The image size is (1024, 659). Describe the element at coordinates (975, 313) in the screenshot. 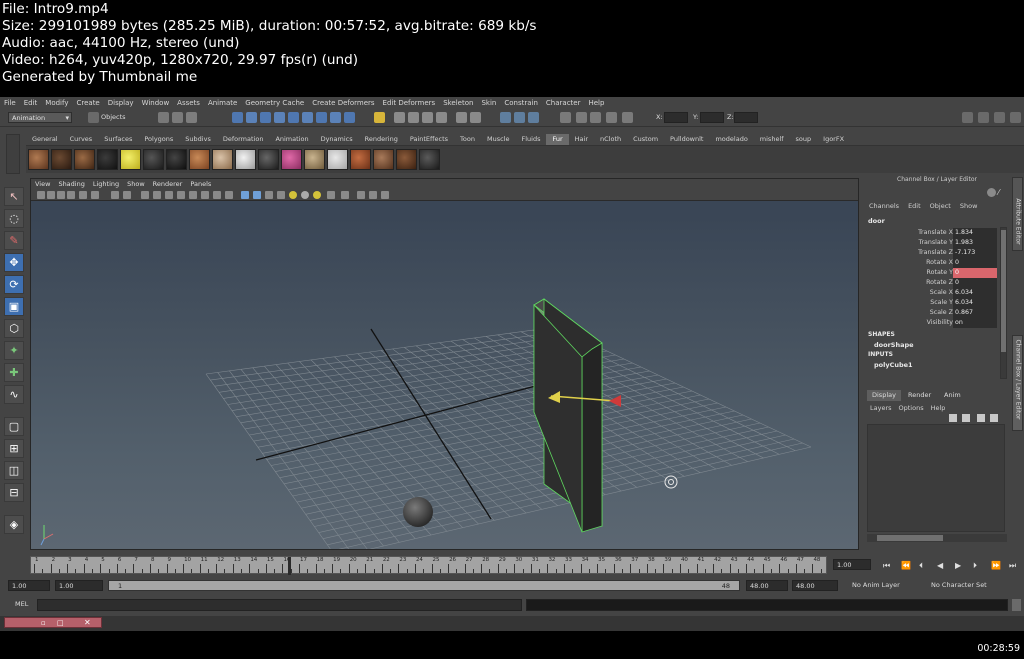

I see `attr-value: 0.867` at that location.